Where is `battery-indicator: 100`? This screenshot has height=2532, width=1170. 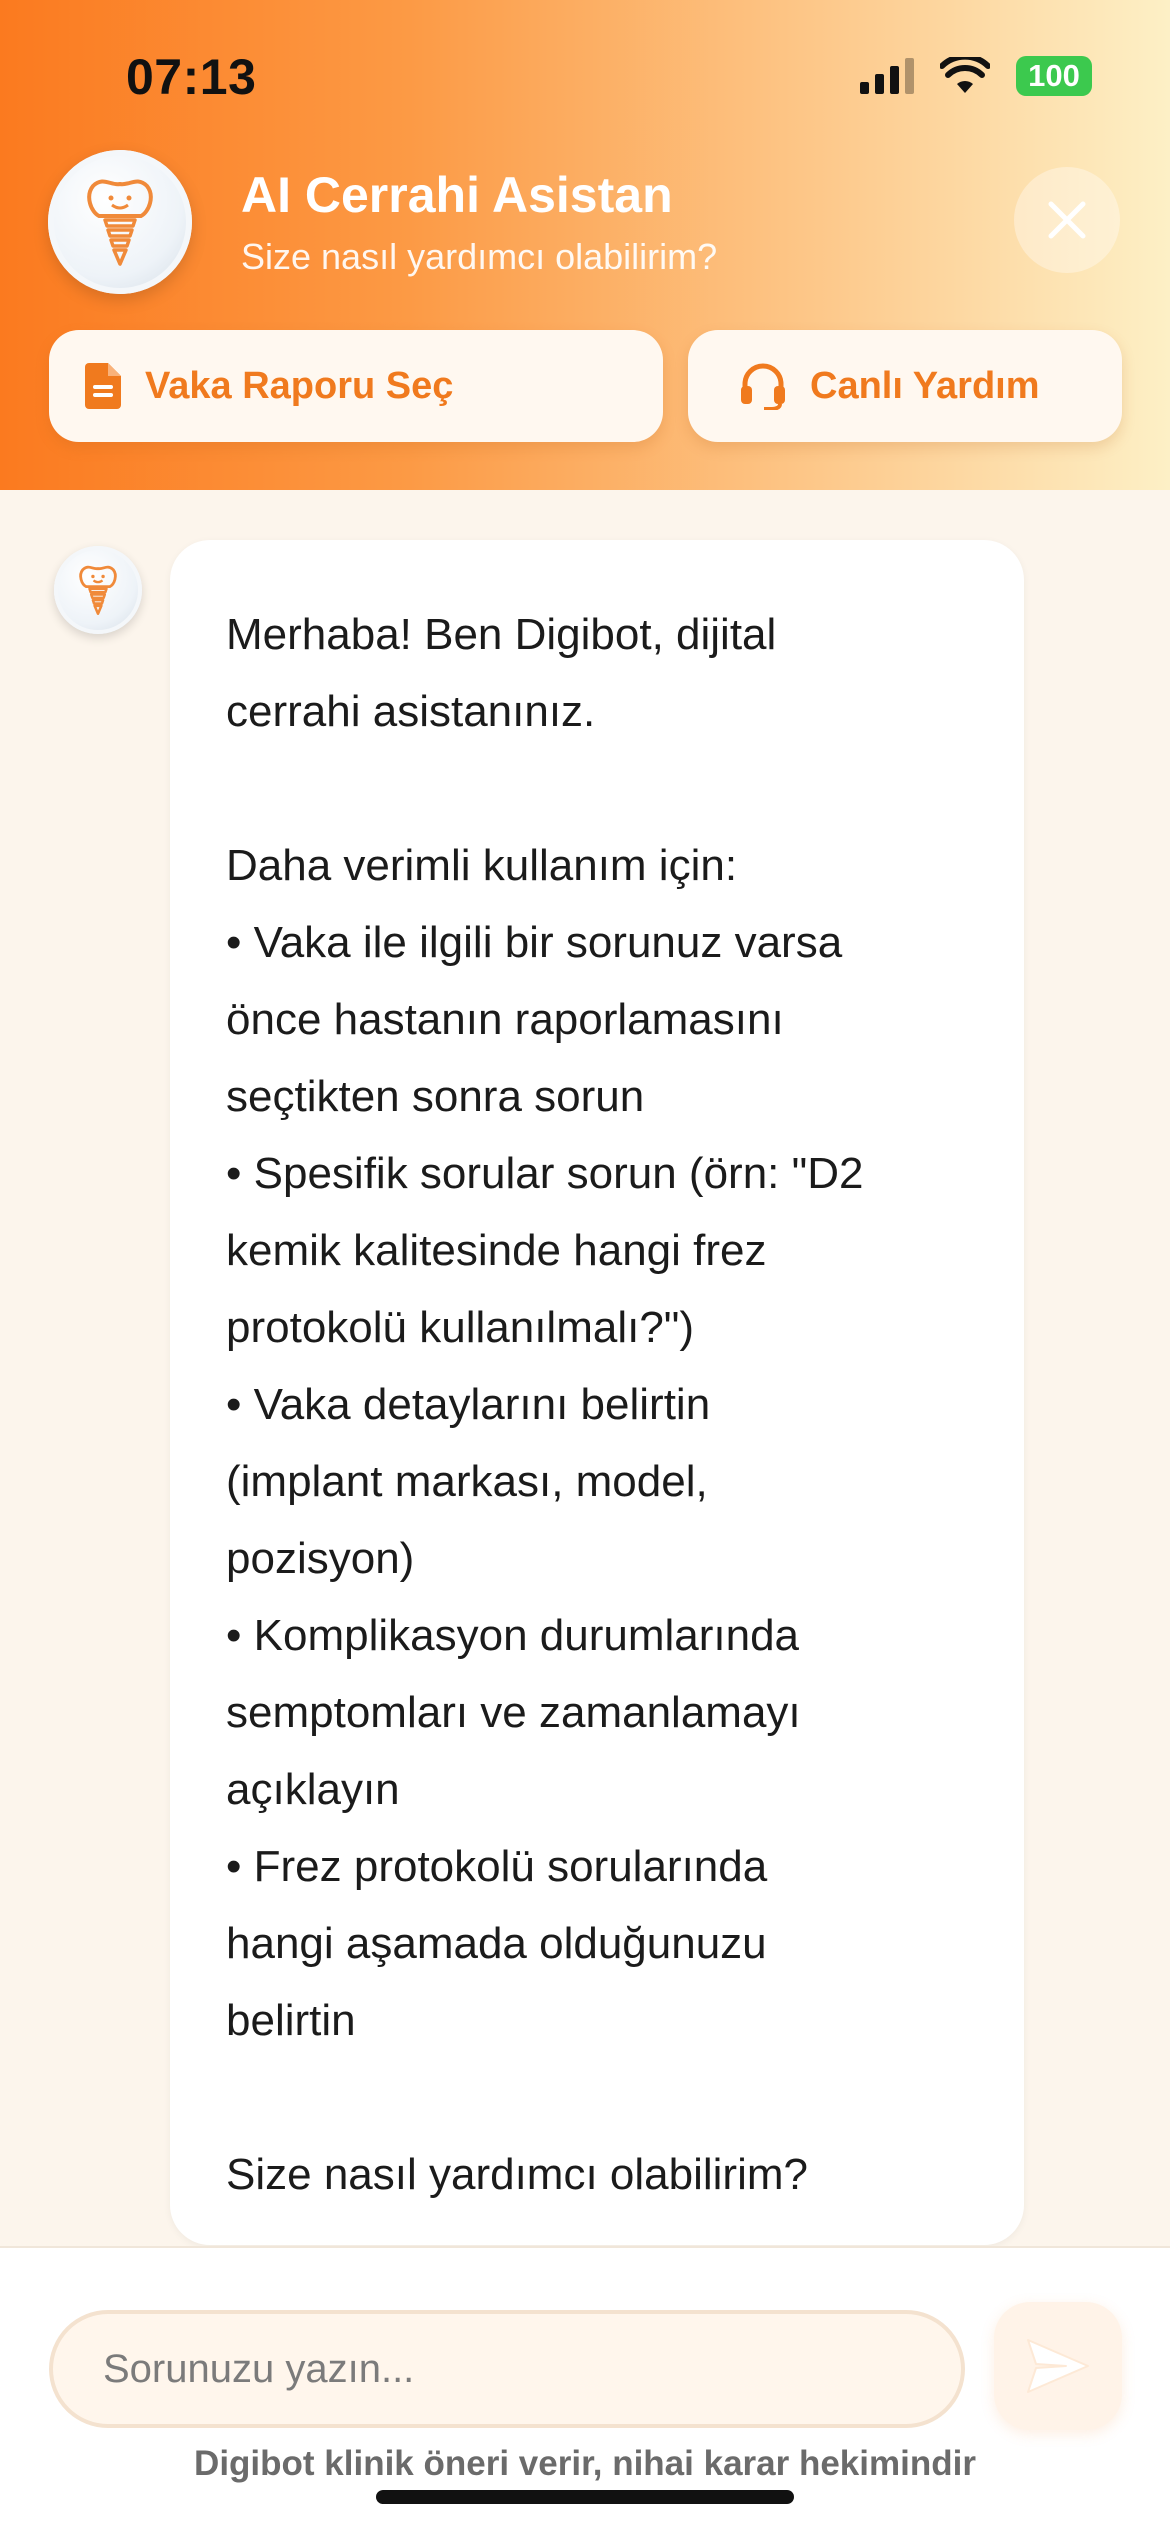
battery-indicator: 100 is located at coordinates (1054, 76).